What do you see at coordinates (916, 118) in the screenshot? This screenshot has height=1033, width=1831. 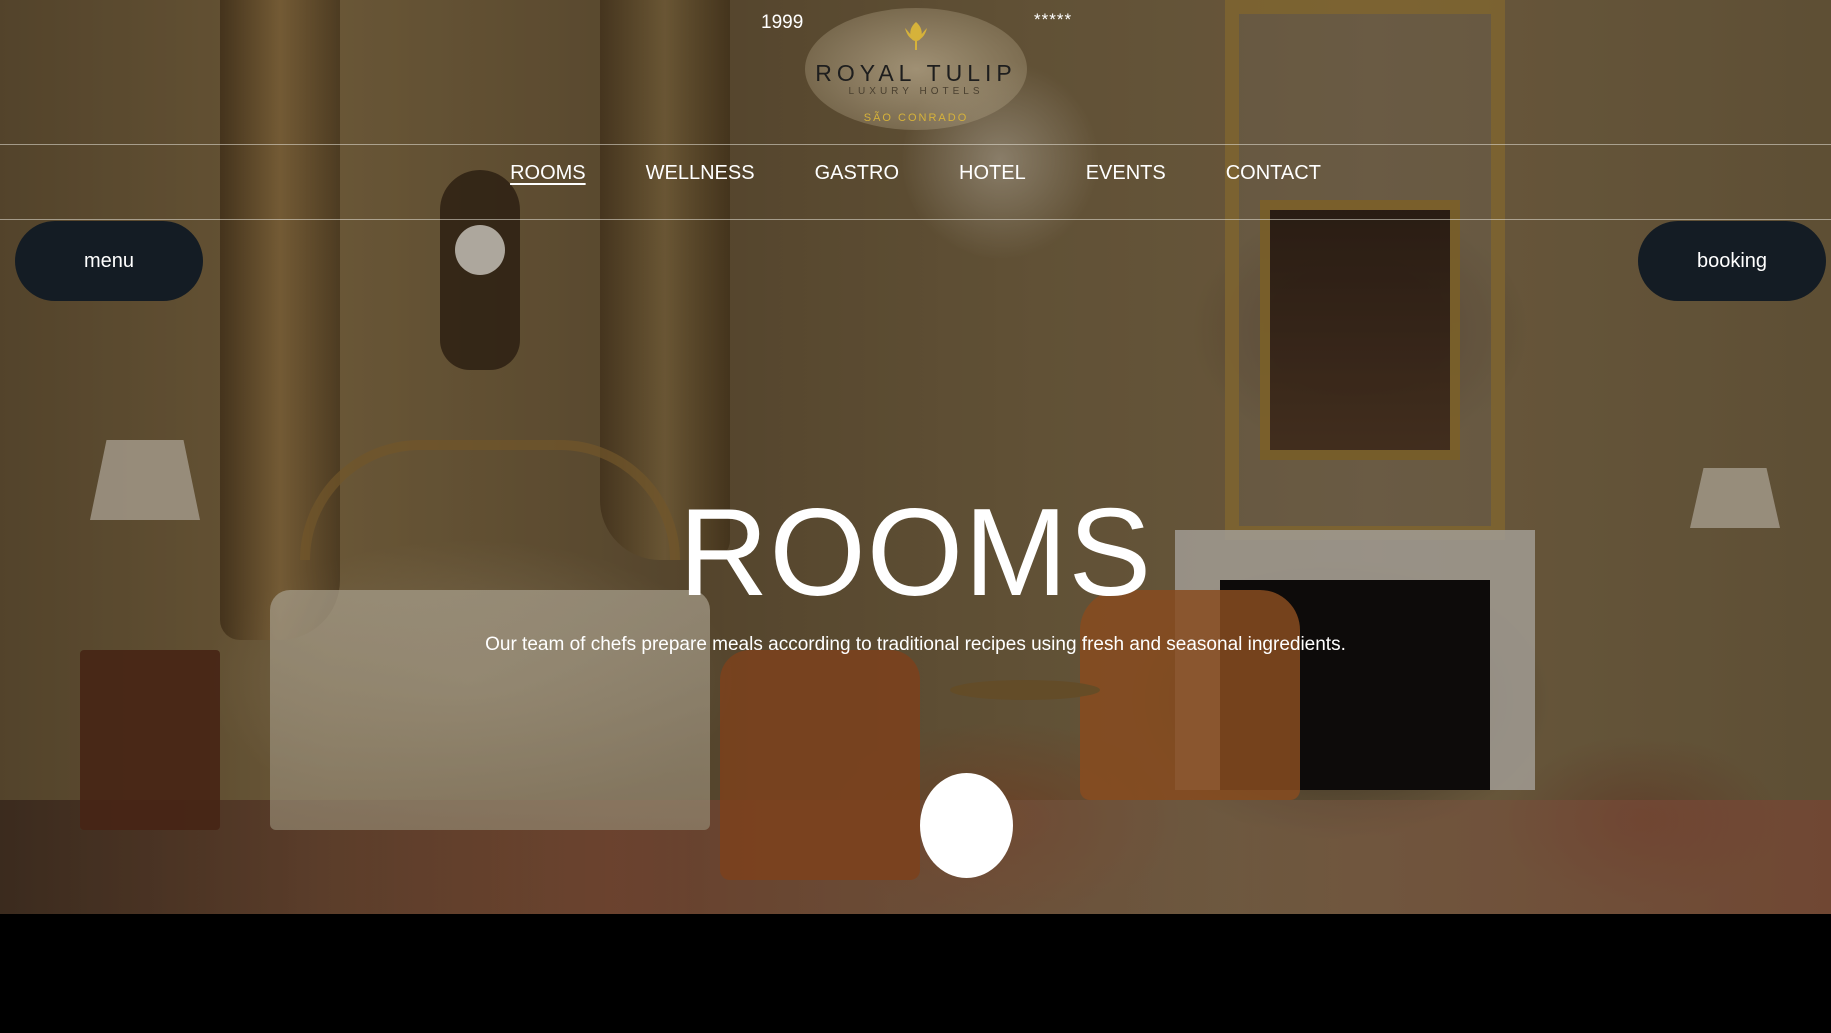 I see `logo-location: SÃO CONRADO` at bounding box center [916, 118].